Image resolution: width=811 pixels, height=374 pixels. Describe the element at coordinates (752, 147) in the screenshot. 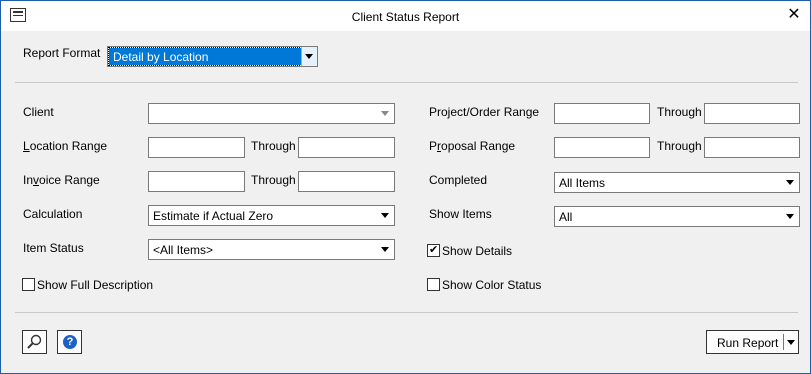

I see `proposal-range-to-input` at that location.